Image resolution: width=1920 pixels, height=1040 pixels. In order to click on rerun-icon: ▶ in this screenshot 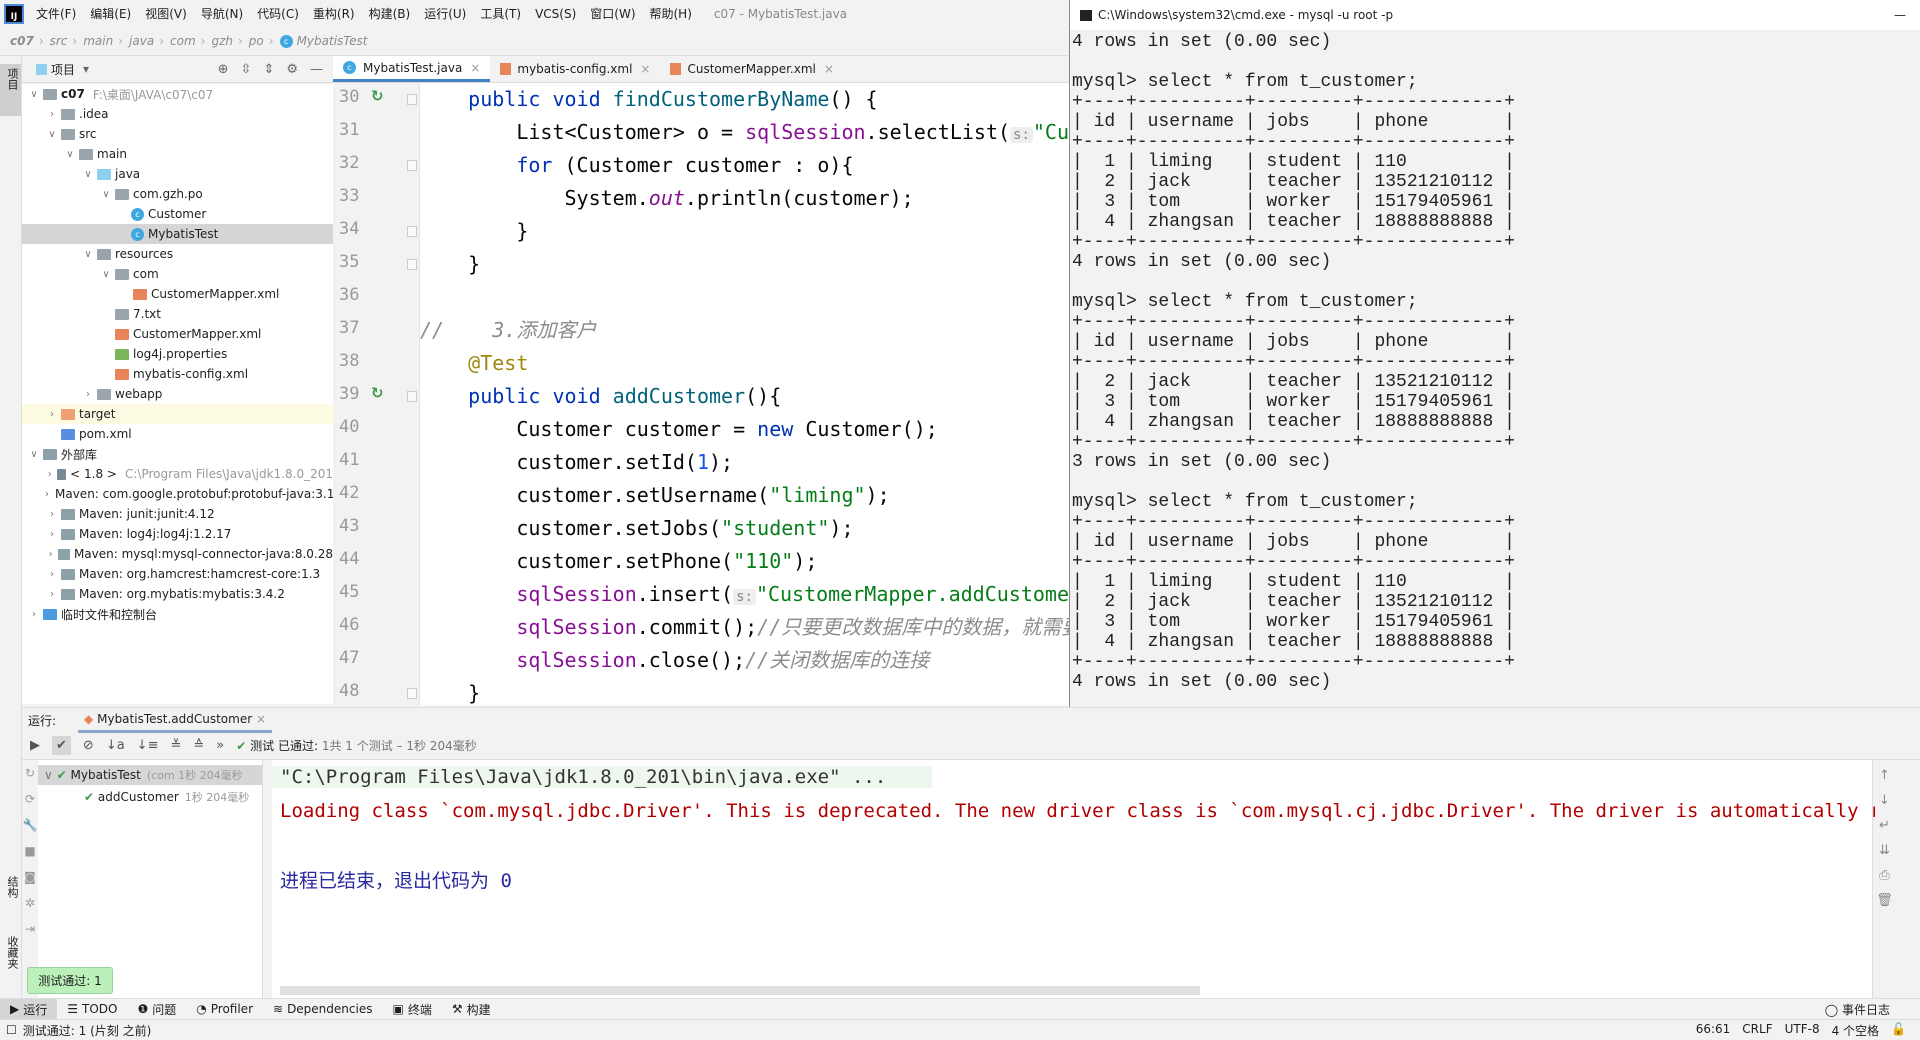, I will do `click(35, 745)`.